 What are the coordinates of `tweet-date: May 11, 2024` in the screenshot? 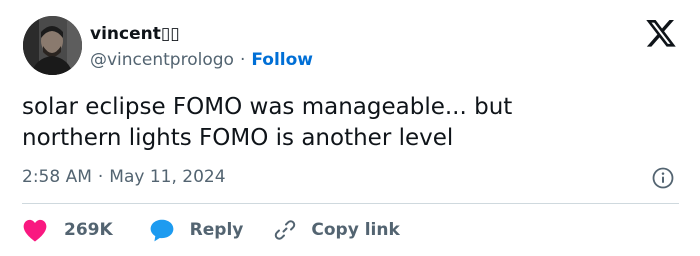 It's located at (167, 177).